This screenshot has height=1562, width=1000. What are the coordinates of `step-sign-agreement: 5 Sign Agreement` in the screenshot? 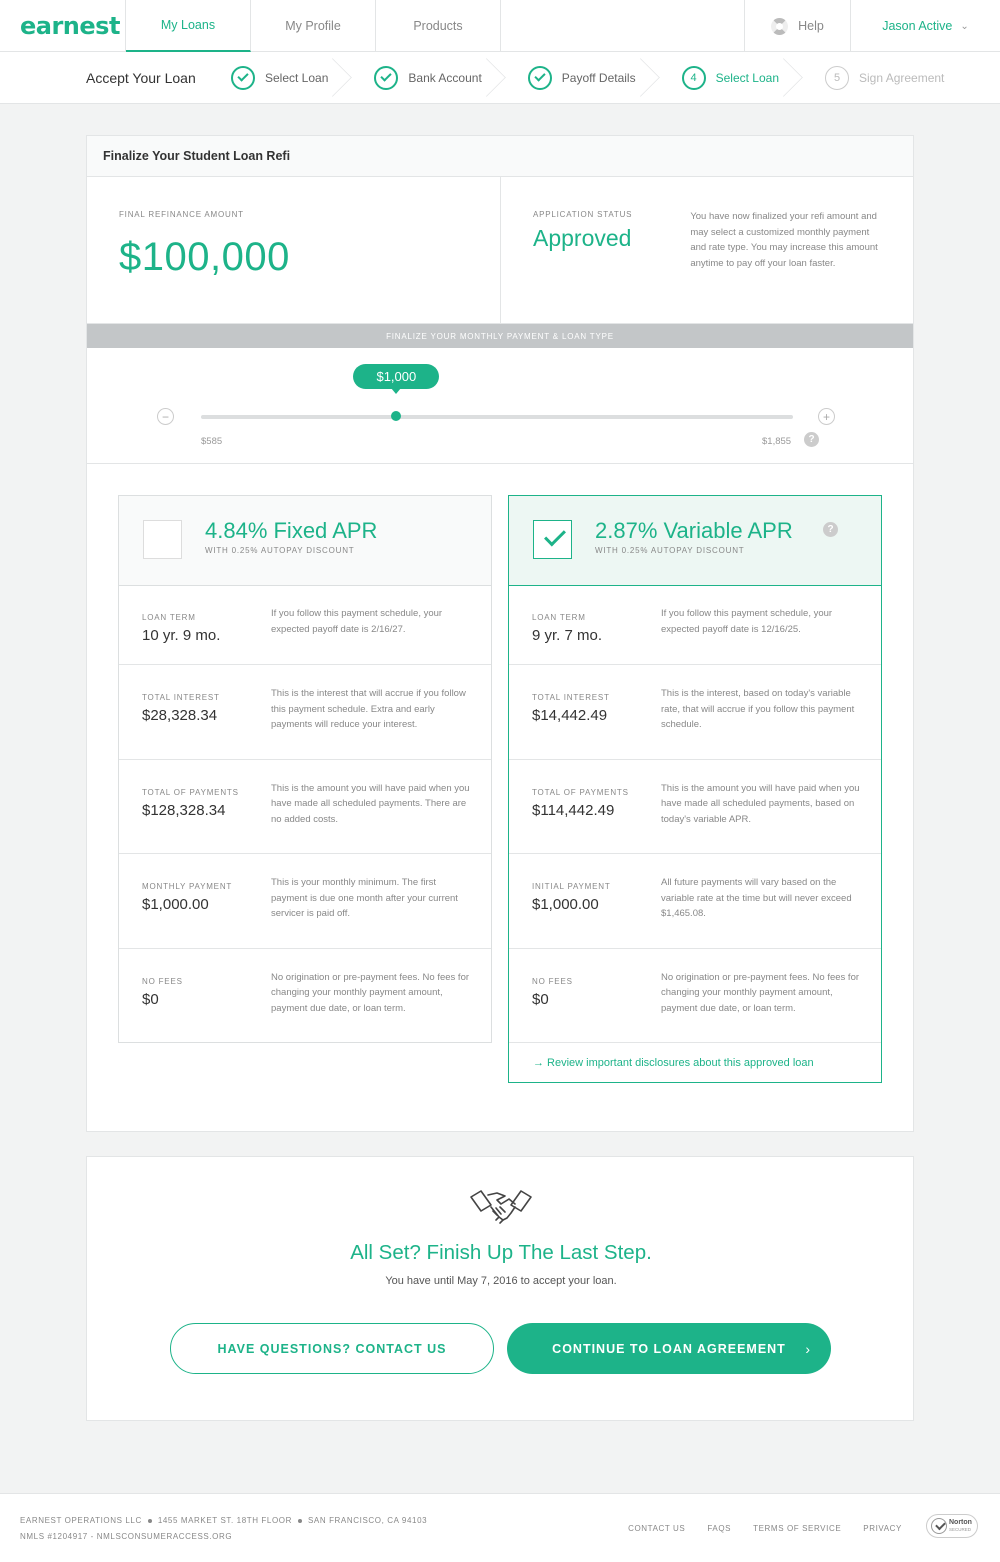 It's located at (881, 78).